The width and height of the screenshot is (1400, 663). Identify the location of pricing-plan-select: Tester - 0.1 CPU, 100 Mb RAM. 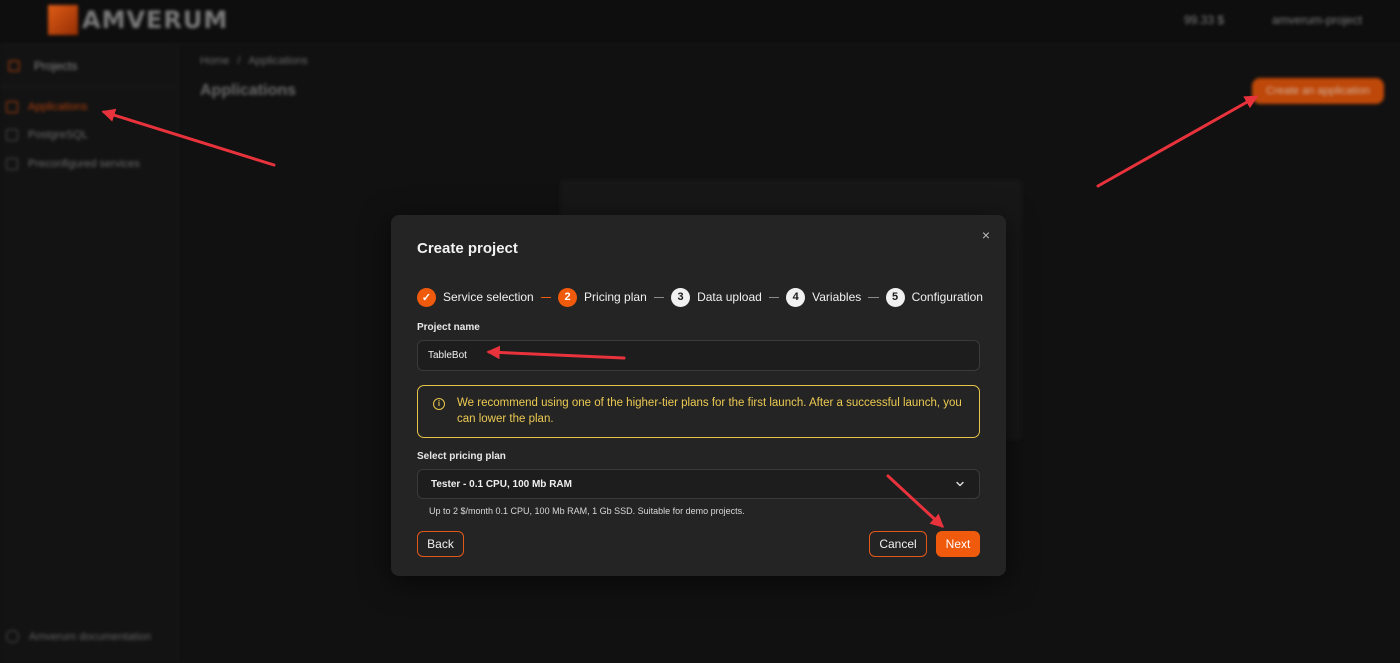
(698, 484).